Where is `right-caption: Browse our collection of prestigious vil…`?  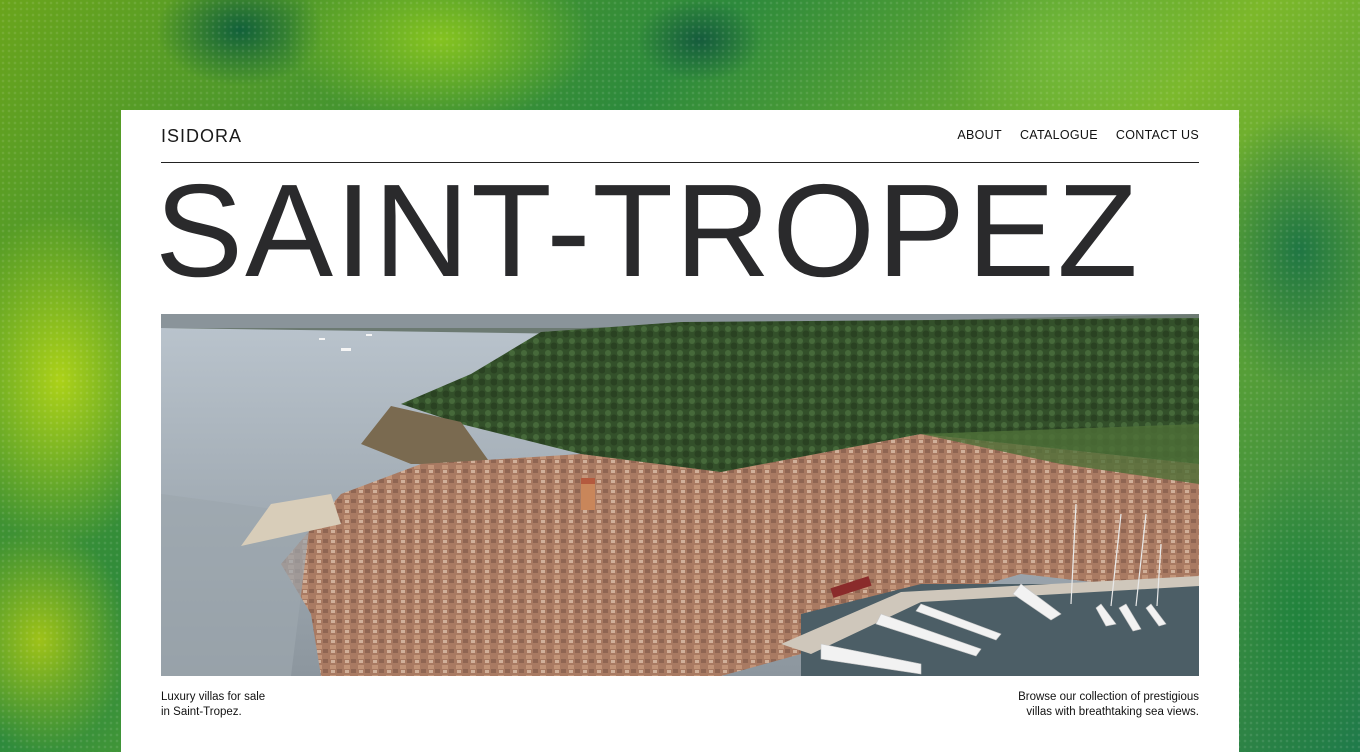 right-caption: Browse our collection of prestigious vil… is located at coordinates (1069, 705).